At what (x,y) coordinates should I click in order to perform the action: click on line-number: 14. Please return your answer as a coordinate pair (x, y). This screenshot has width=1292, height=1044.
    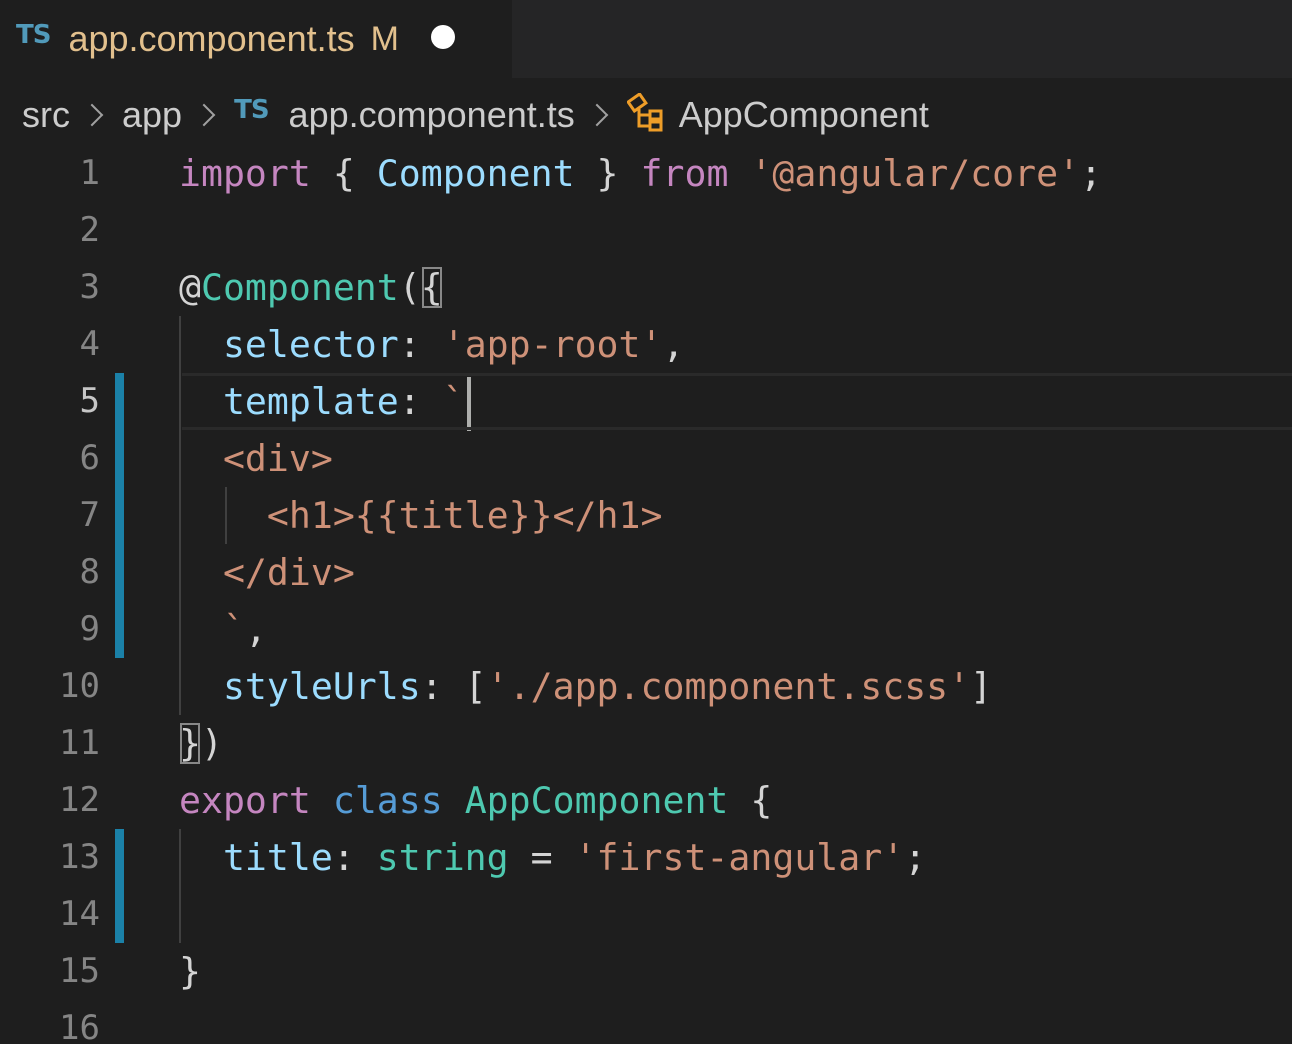
    Looking at the image, I should click on (79, 914).